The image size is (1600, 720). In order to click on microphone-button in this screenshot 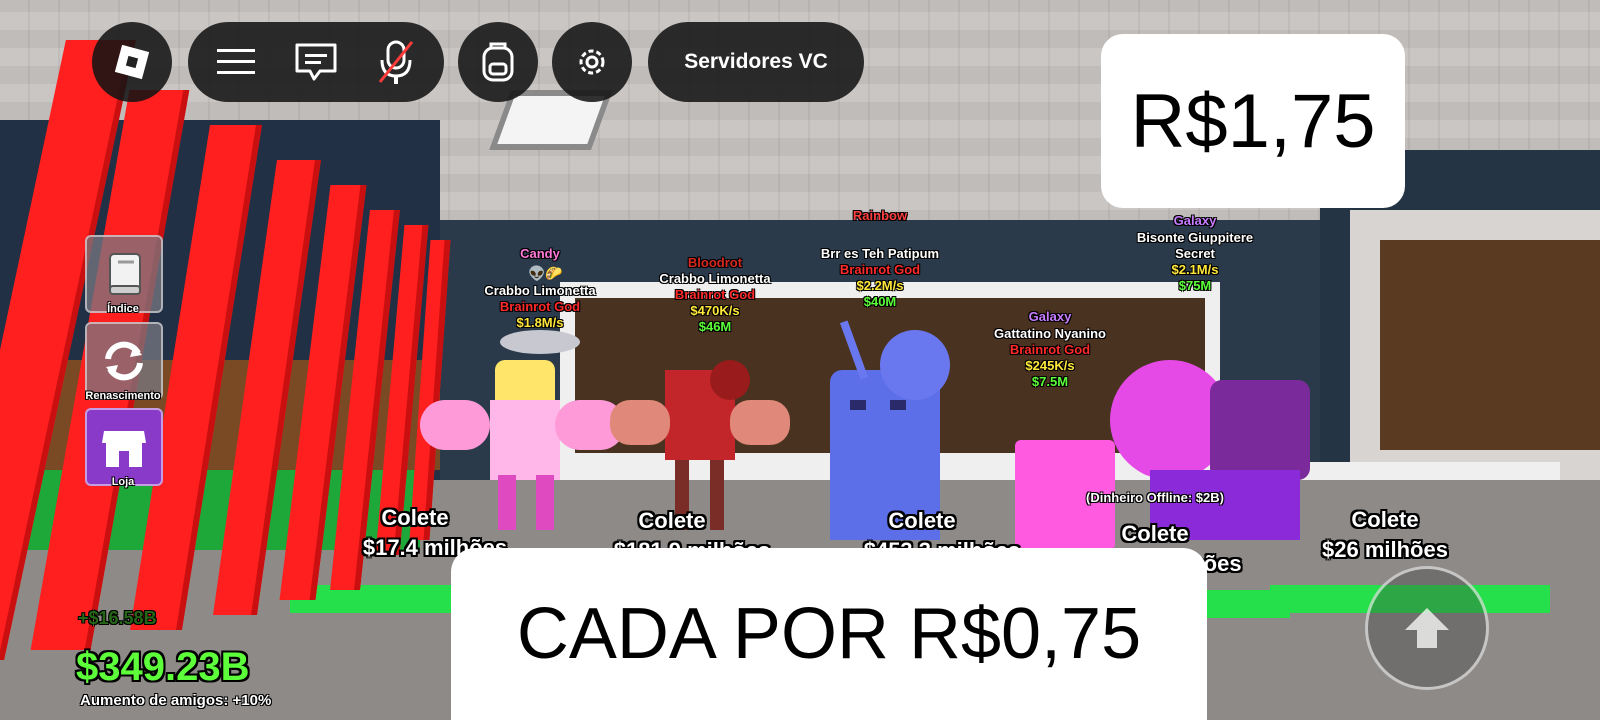, I will do `click(396, 62)`.